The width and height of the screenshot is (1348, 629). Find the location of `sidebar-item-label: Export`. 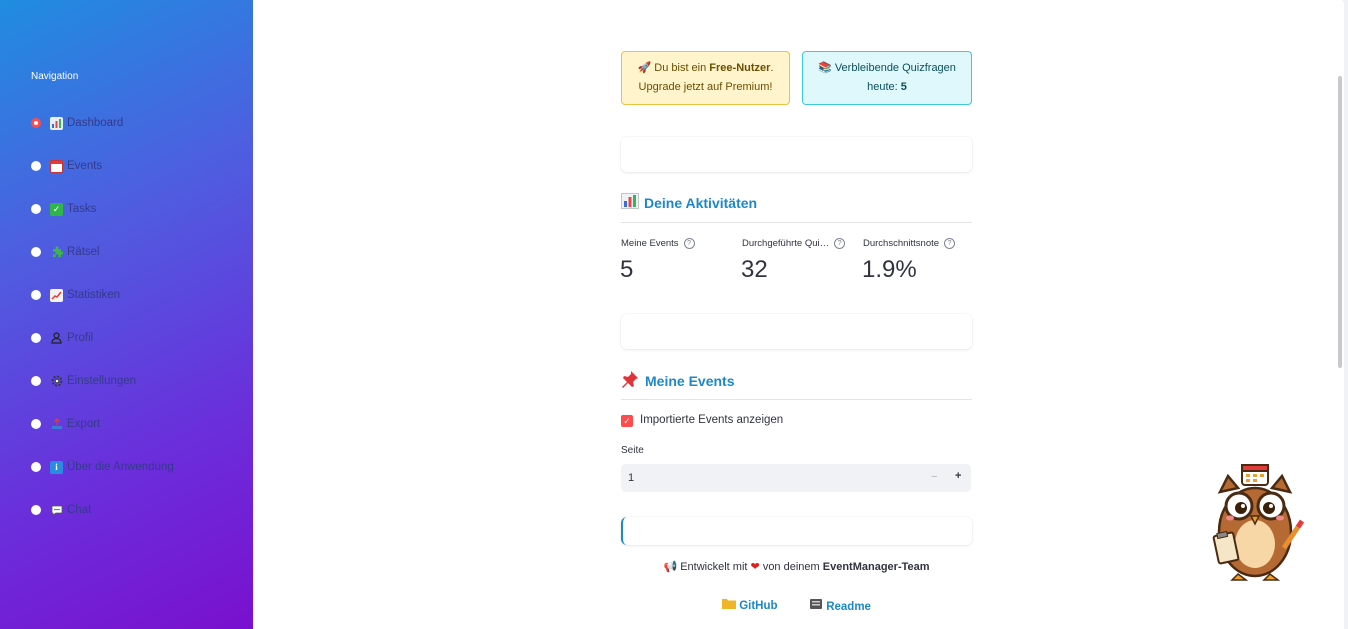

sidebar-item-label: Export is located at coordinates (84, 424).